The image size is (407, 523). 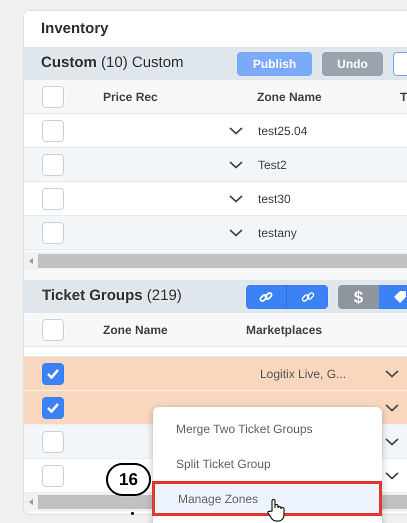 What do you see at coordinates (399, 296) in the screenshot?
I see `tag-icon` at bounding box center [399, 296].